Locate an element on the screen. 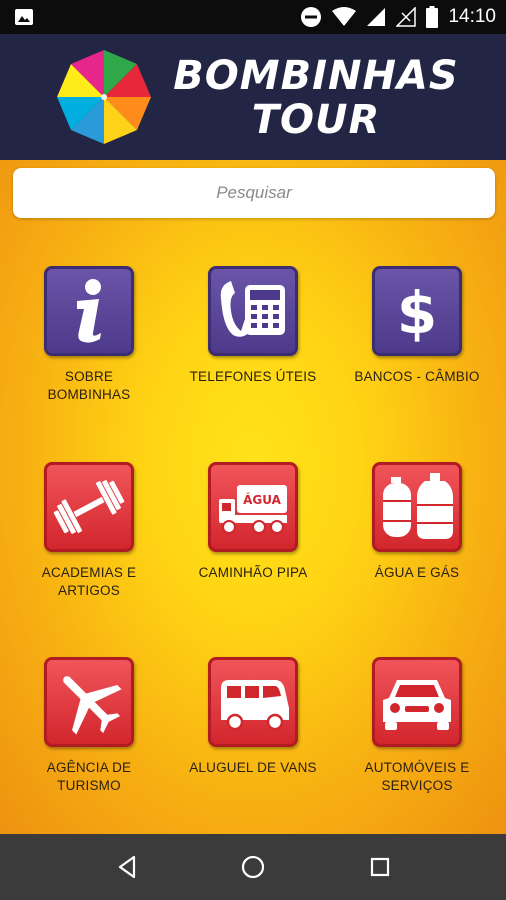  tile-label: ÁGUA E GÁS is located at coordinates (417, 573).